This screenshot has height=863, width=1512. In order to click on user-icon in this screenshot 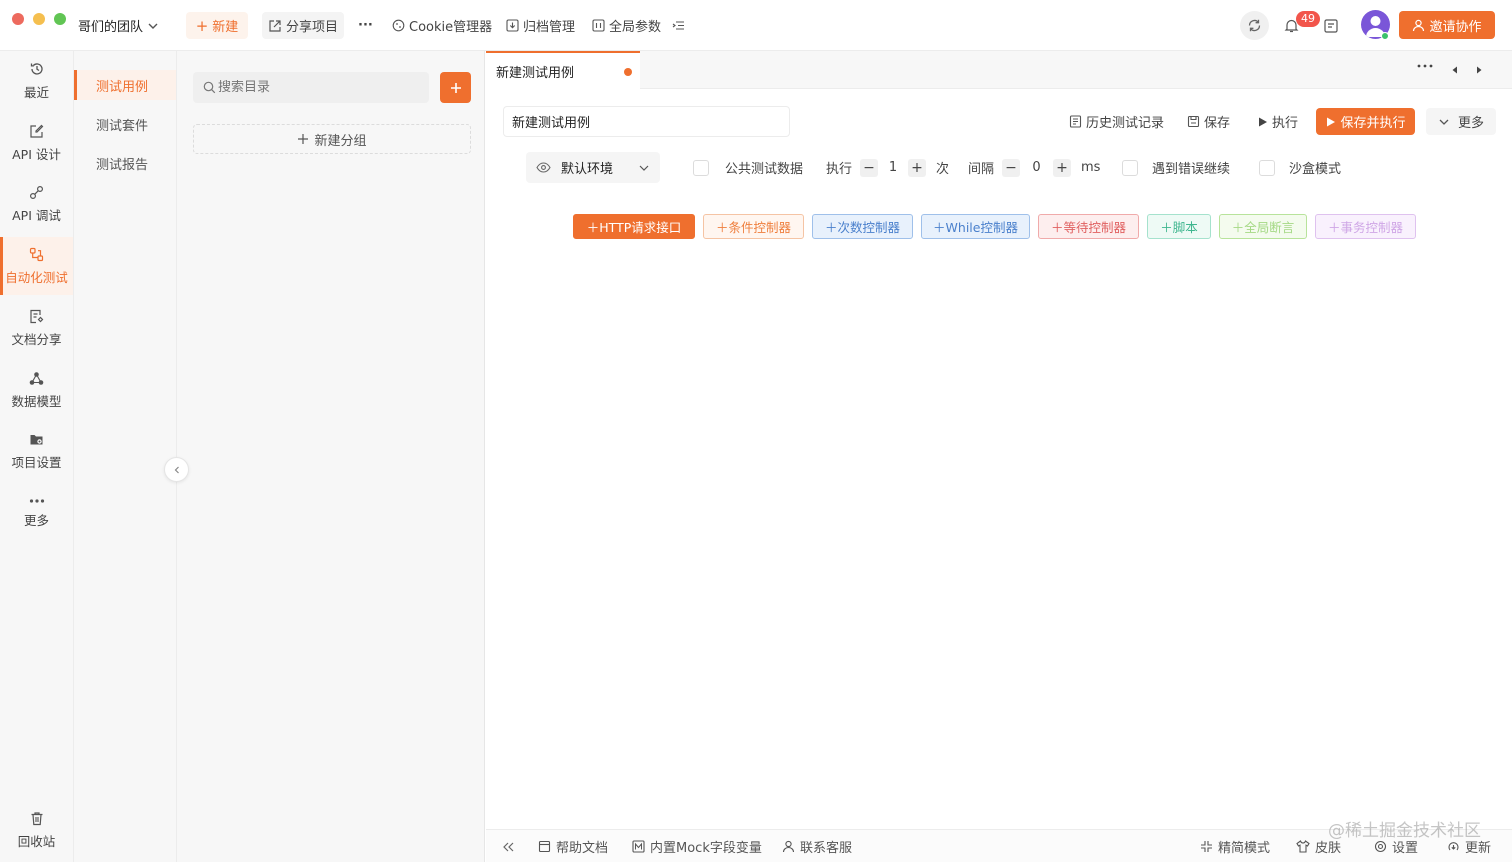, I will do `click(1418, 25)`.